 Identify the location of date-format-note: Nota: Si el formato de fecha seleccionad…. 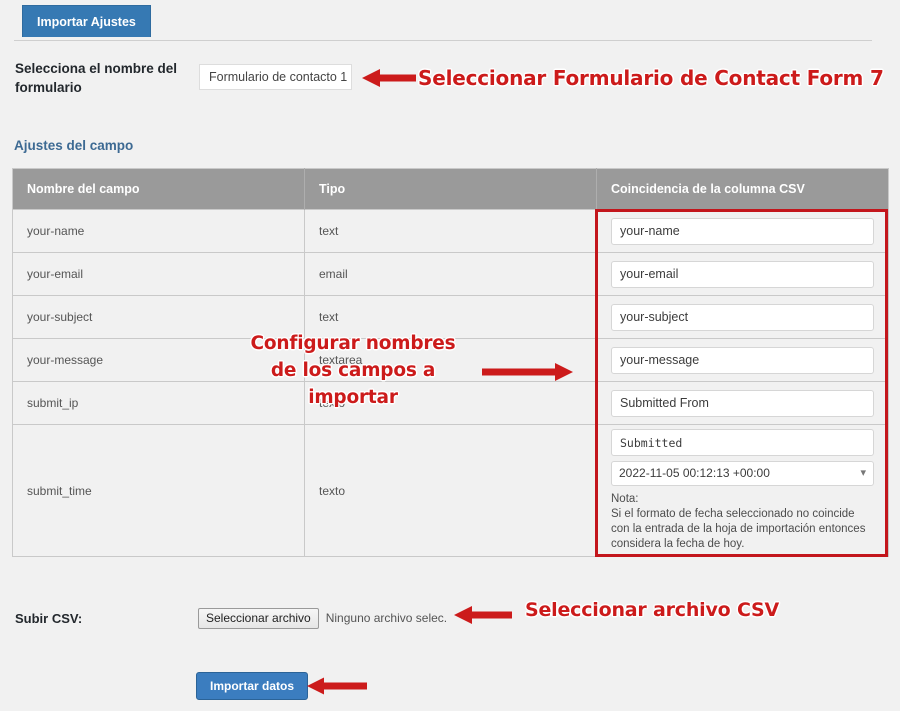
(742, 522).